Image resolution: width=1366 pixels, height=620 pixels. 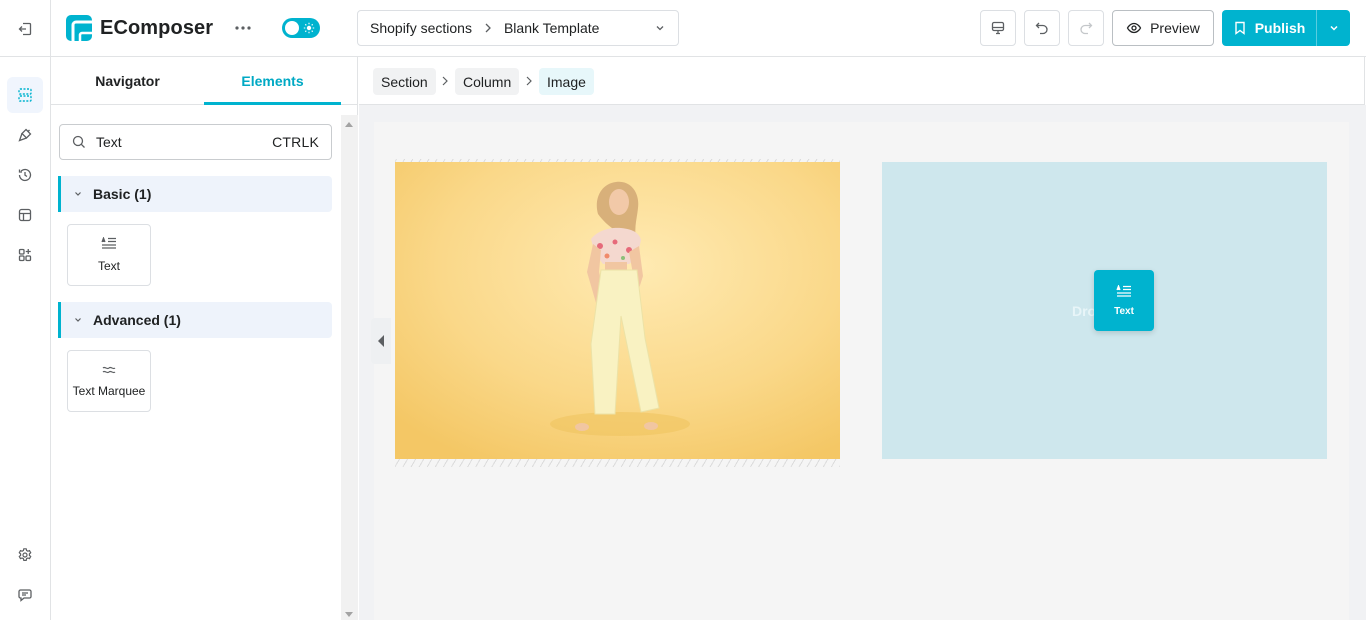 What do you see at coordinates (309, 28) in the screenshot?
I see `sun-icon` at bounding box center [309, 28].